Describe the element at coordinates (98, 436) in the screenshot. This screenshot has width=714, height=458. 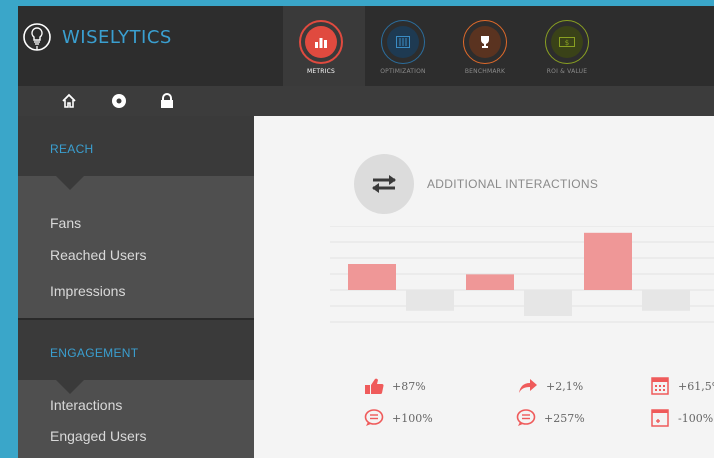
I see `sidebar-item-engaged-users: Engaged Users` at that location.